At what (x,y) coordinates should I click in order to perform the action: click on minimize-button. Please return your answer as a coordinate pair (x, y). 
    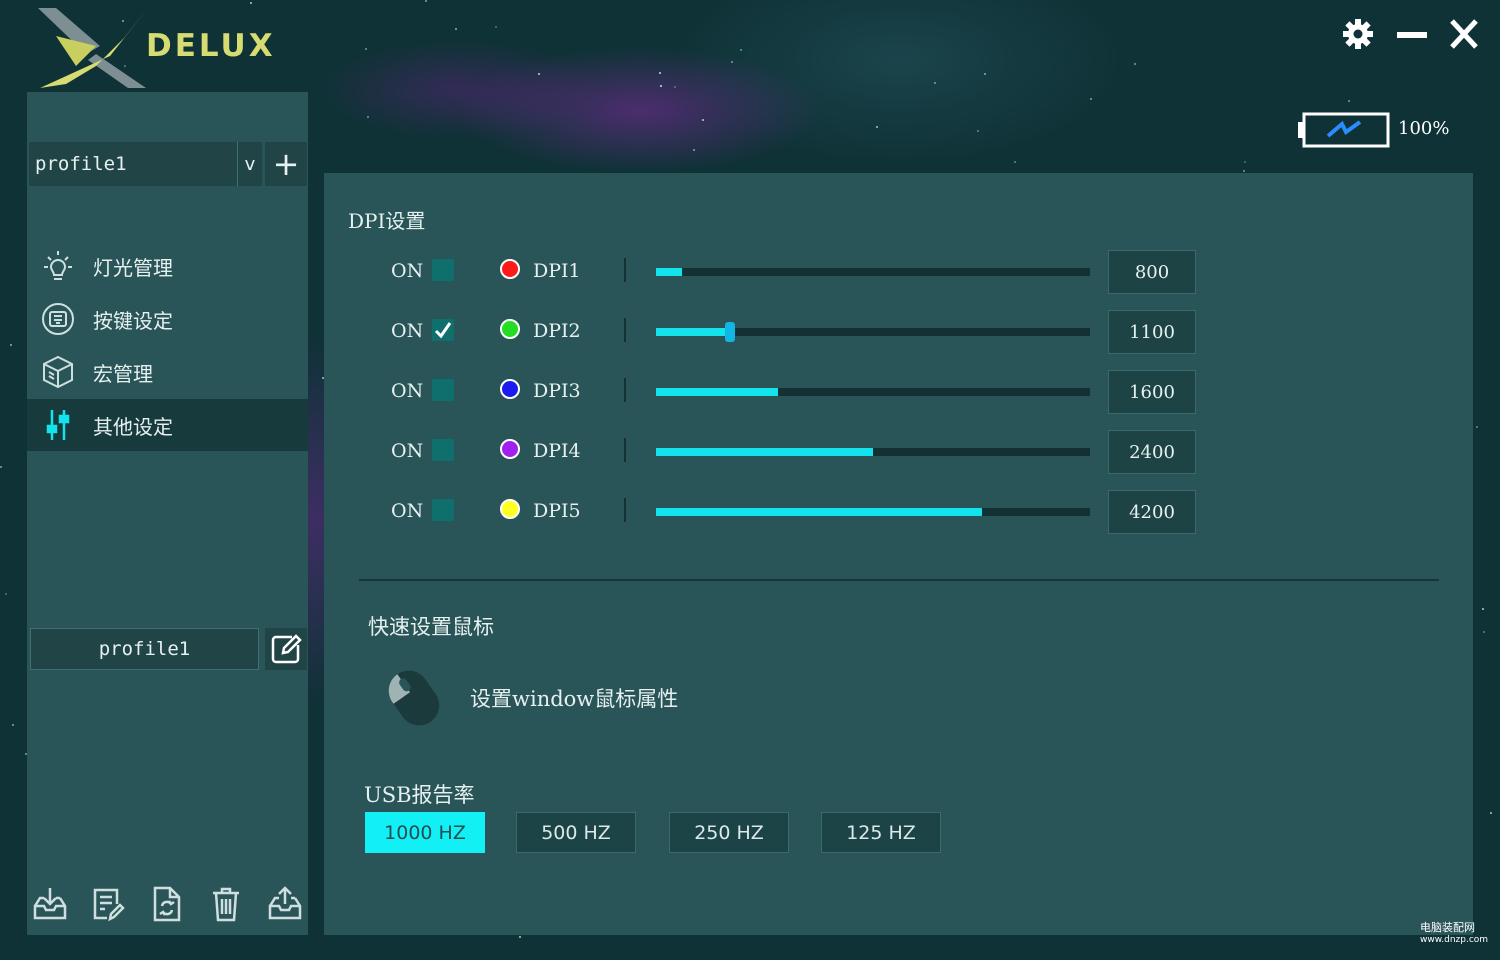
    Looking at the image, I should click on (1412, 34).